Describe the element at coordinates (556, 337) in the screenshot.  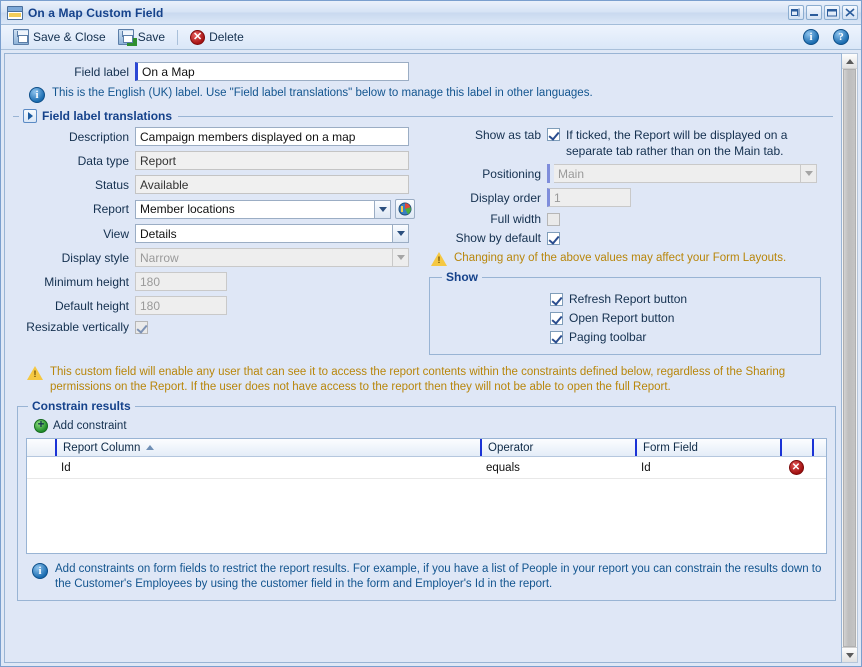
I see `paging-toolbar-checkbox` at that location.